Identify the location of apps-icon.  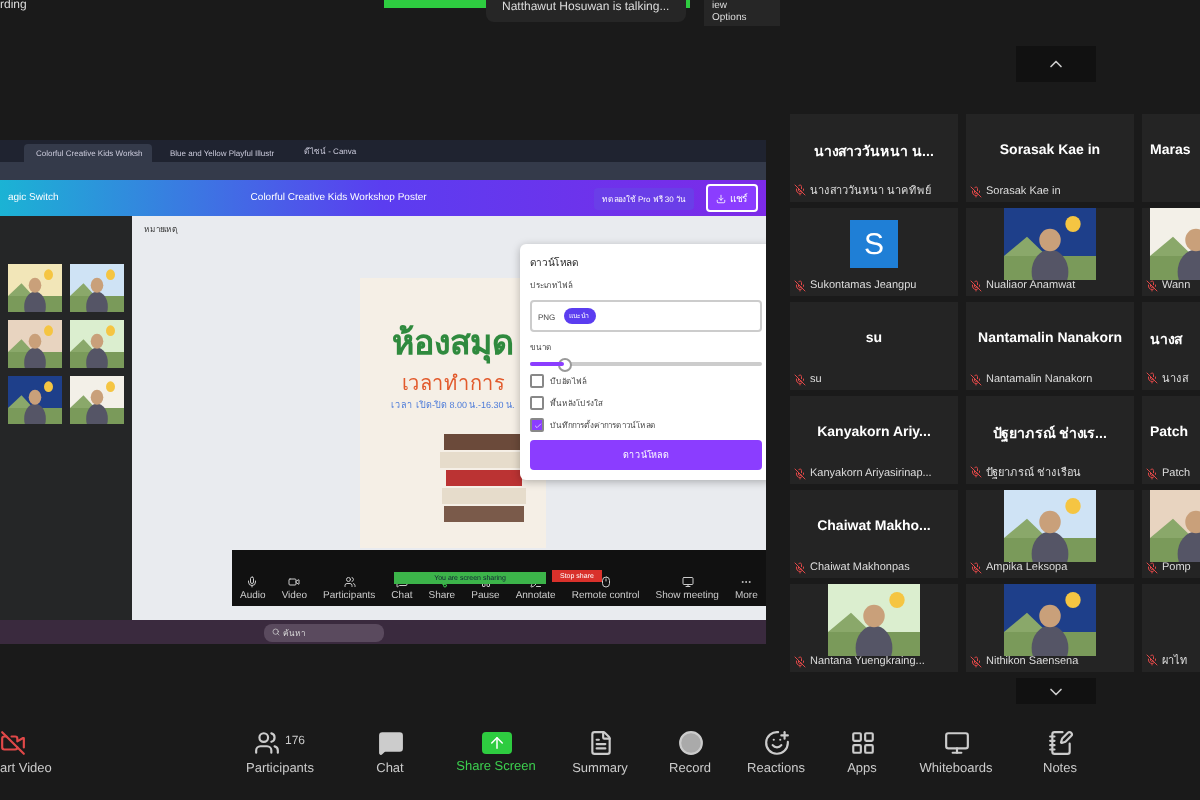
(862, 742).